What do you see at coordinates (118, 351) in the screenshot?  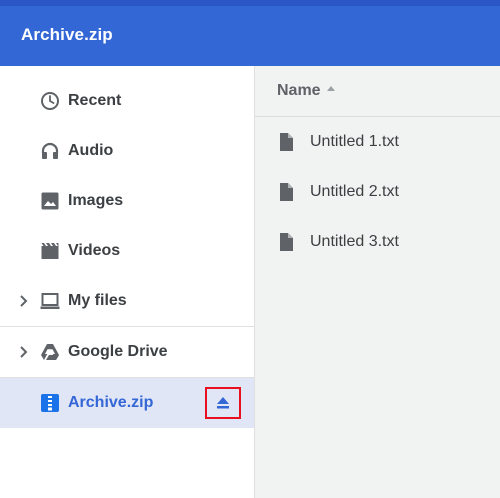 I see `sidebar-item-label: Google Drive` at bounding box center [118, 351].